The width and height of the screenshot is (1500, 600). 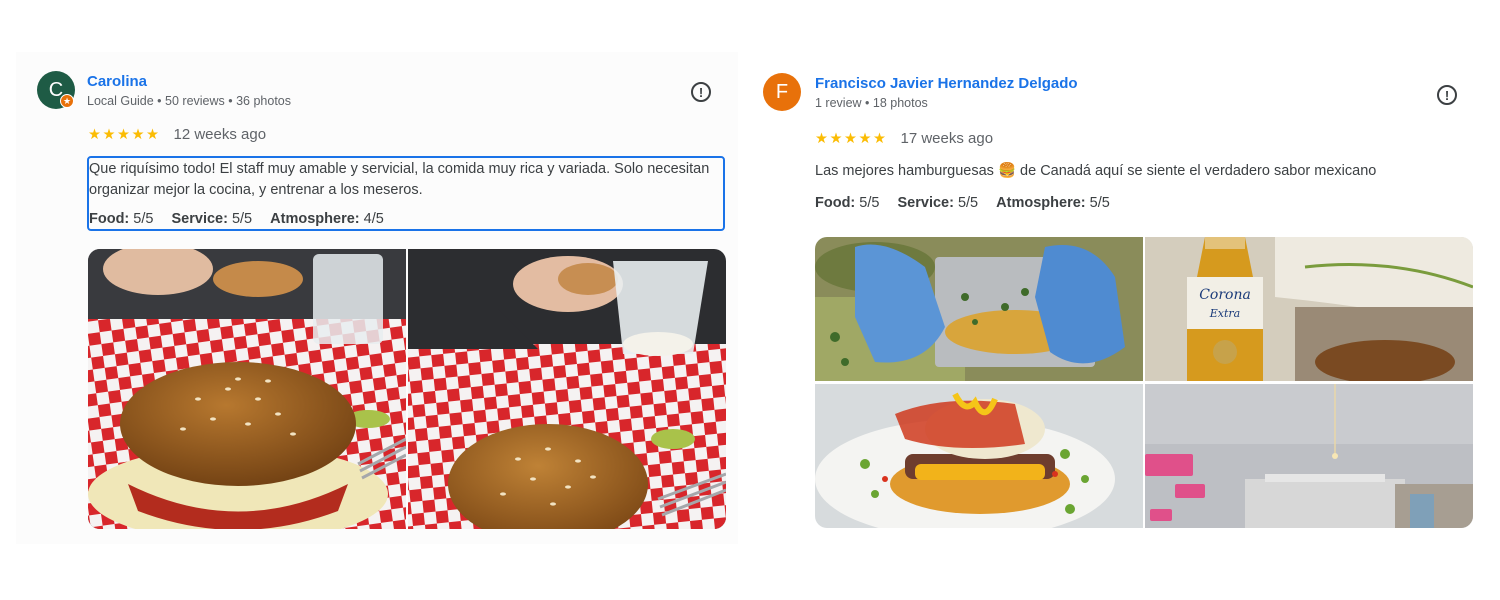 What do you see at coordinates (871, 103) in the screenshot?
I see `author-meta: 1 review • 18 photos` at bounding box center [871, 103].